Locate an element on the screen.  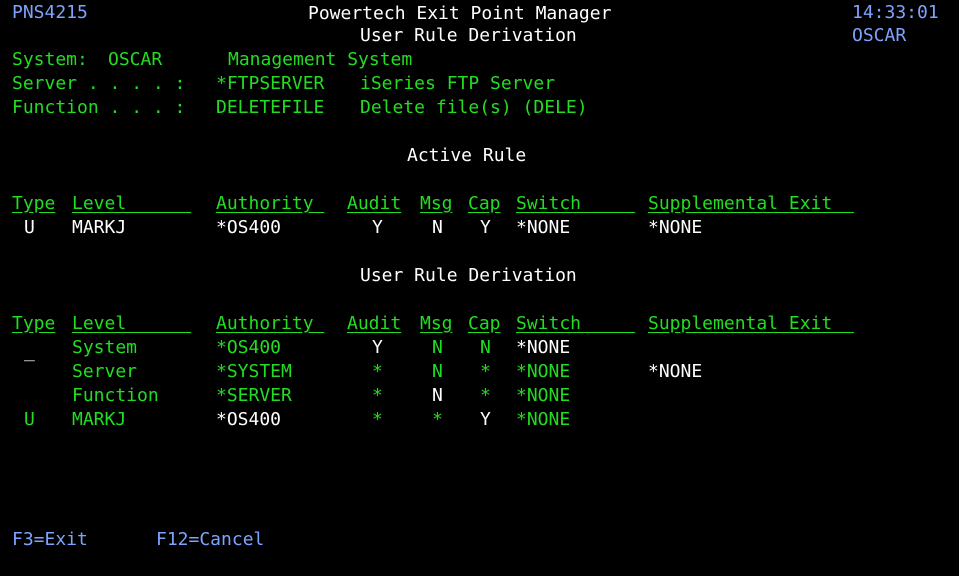
cell-level: System is located at coordinates (105, 347).